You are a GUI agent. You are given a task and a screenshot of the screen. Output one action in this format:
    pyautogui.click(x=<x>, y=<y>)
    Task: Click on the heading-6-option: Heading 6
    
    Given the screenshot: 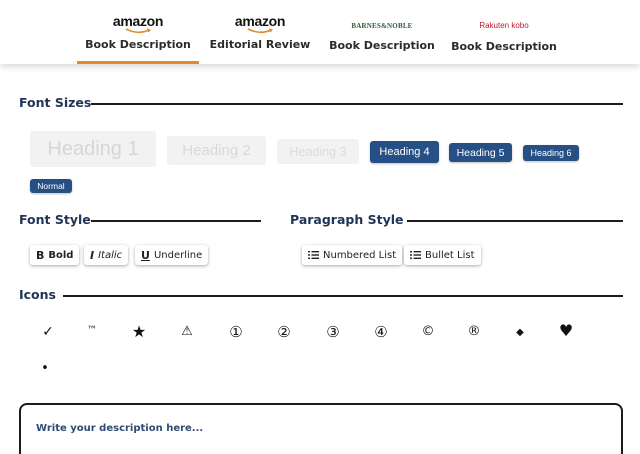 What is the action you would take?
    pyautogui.click(x=551, y=153)
    